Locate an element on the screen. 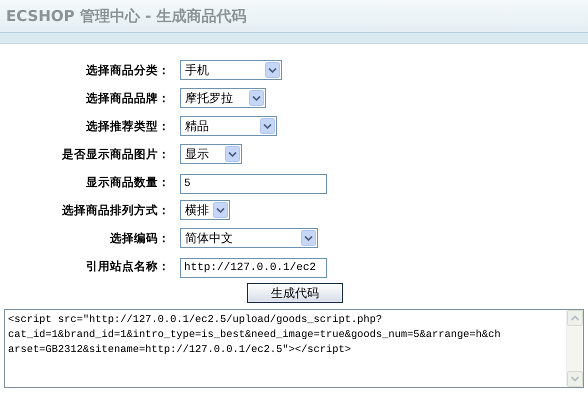  dropdown-select: 摩托罗拉 is located at coordinates (223, 98).